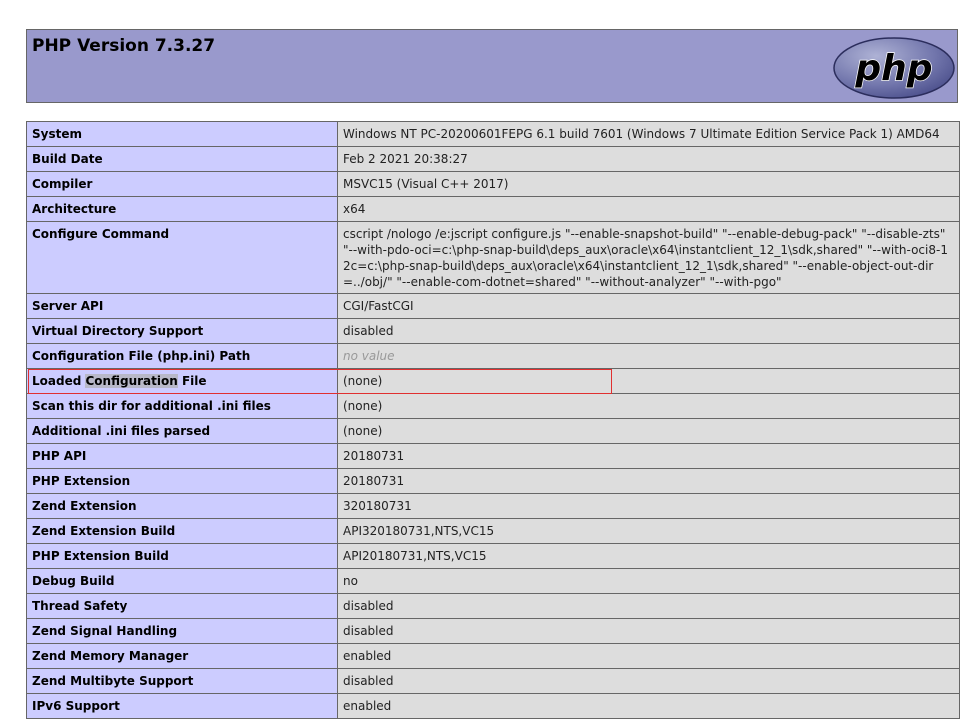  Describe the element at coordinates (648, 184) in the screenshot. I see `row-value: MSVC15 (Visual C++ 2017)` at that location.